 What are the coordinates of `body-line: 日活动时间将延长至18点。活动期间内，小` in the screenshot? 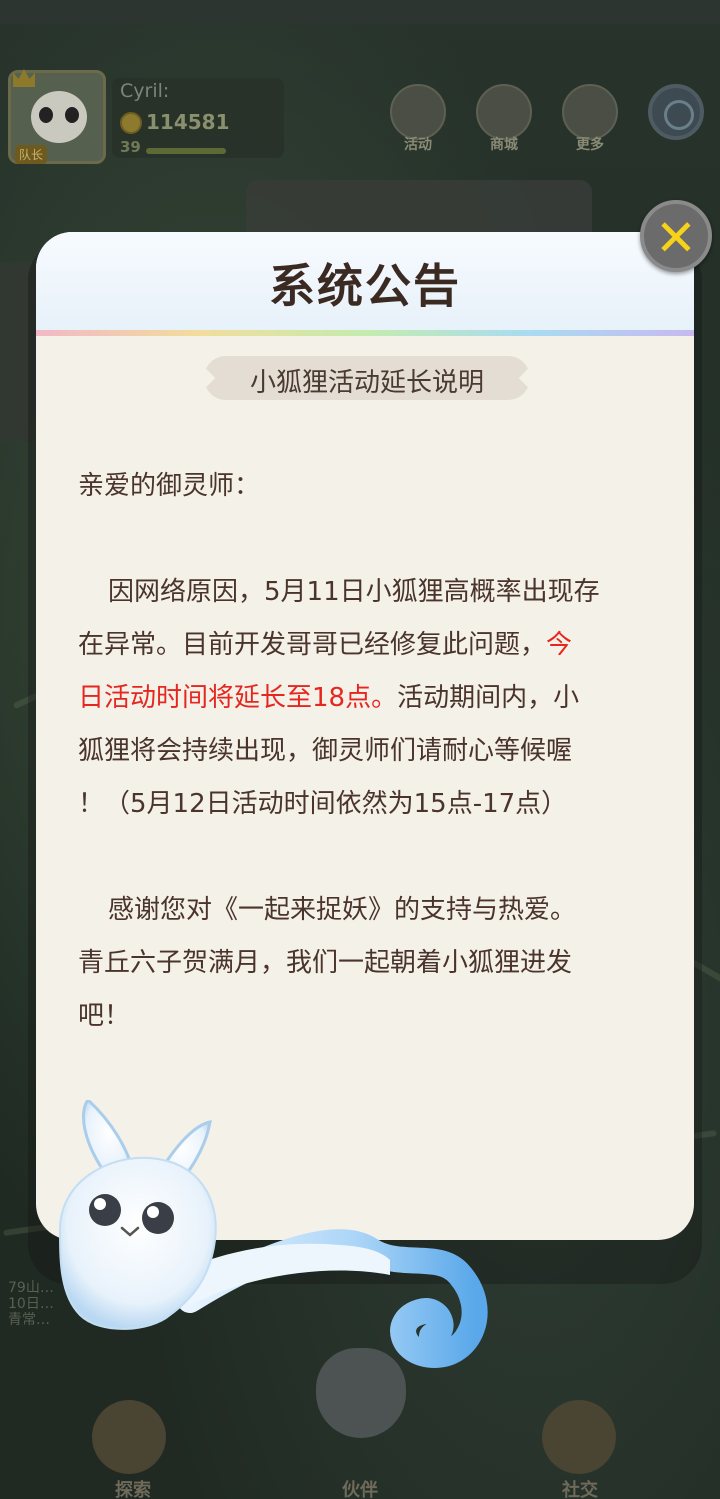 It's located at (368, 698).